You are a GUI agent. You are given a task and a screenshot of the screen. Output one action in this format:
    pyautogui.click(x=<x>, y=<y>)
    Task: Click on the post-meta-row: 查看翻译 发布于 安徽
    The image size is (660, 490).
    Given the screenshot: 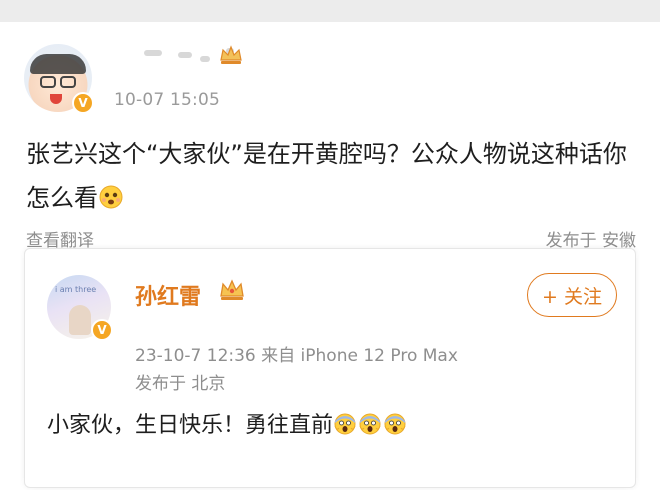 What is the action you would take?
    pyautogui.click(x=331, y=238)
    